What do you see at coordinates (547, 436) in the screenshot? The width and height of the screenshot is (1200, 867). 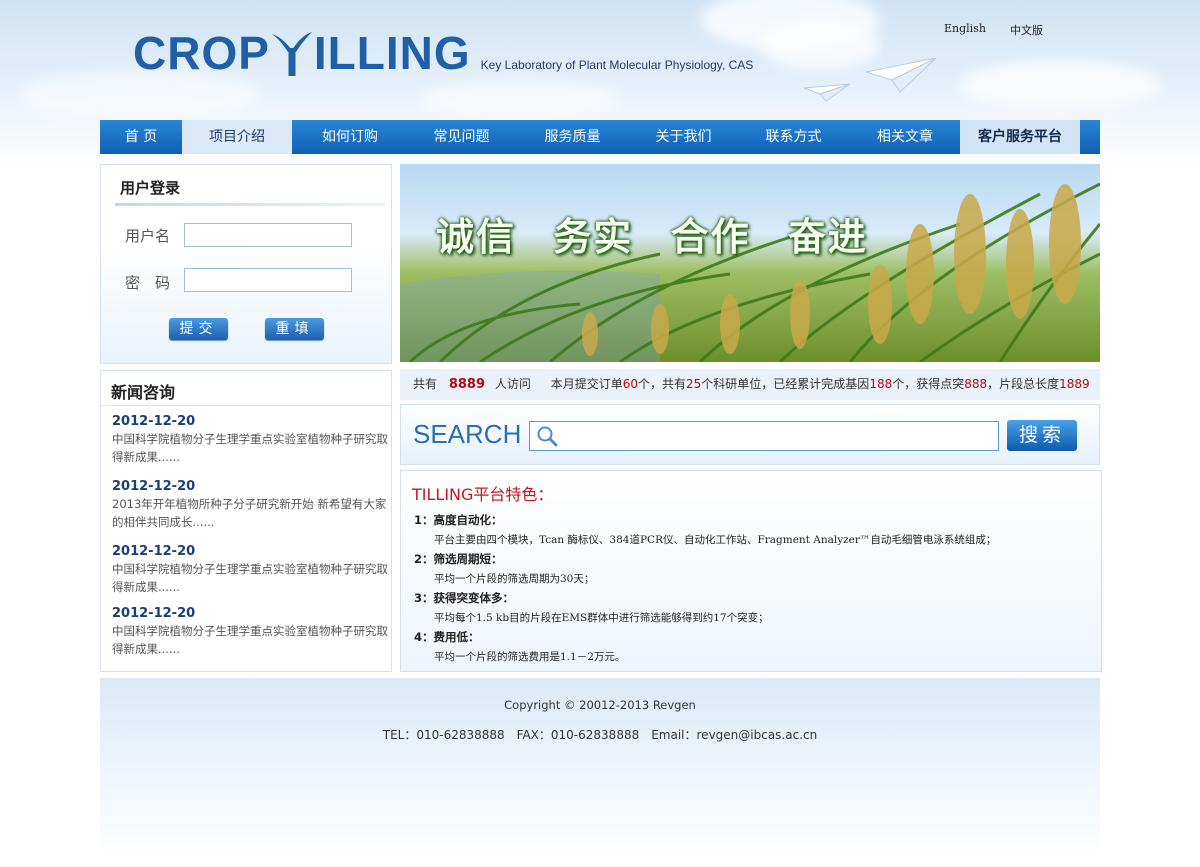 I see `search-icon` at bounding box center [547, 436].